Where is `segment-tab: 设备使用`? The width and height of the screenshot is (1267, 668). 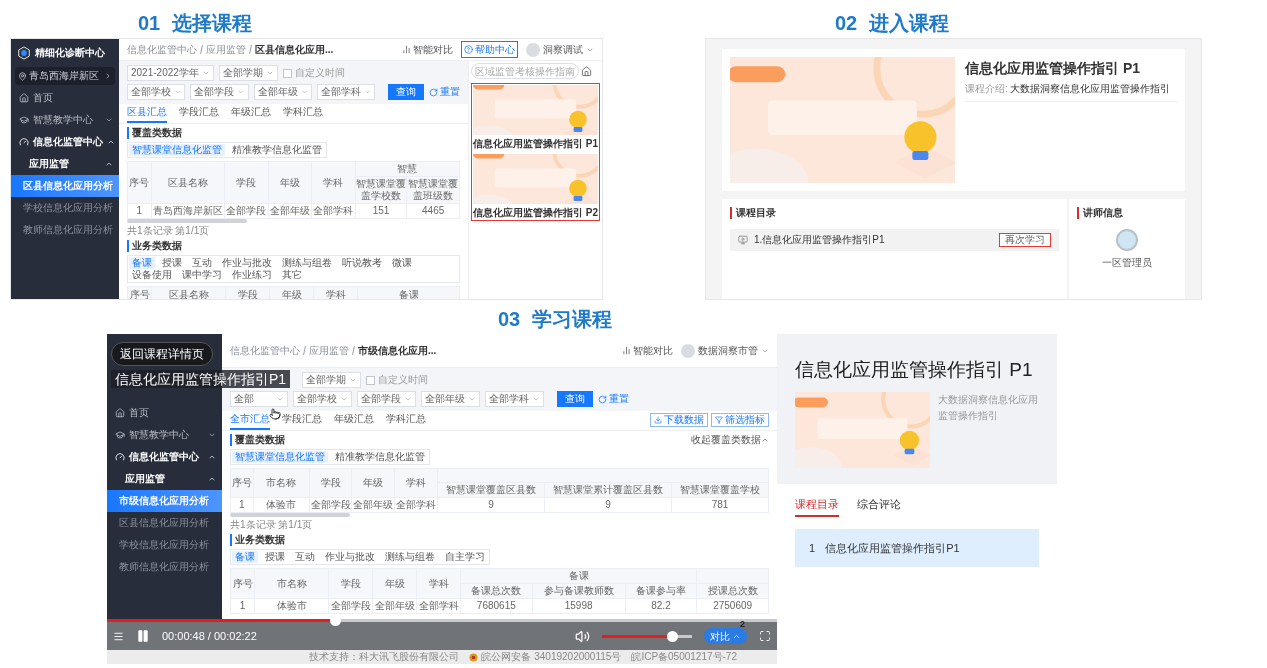 segment-tab: 设备使用 is located at coordinates (152, 275).